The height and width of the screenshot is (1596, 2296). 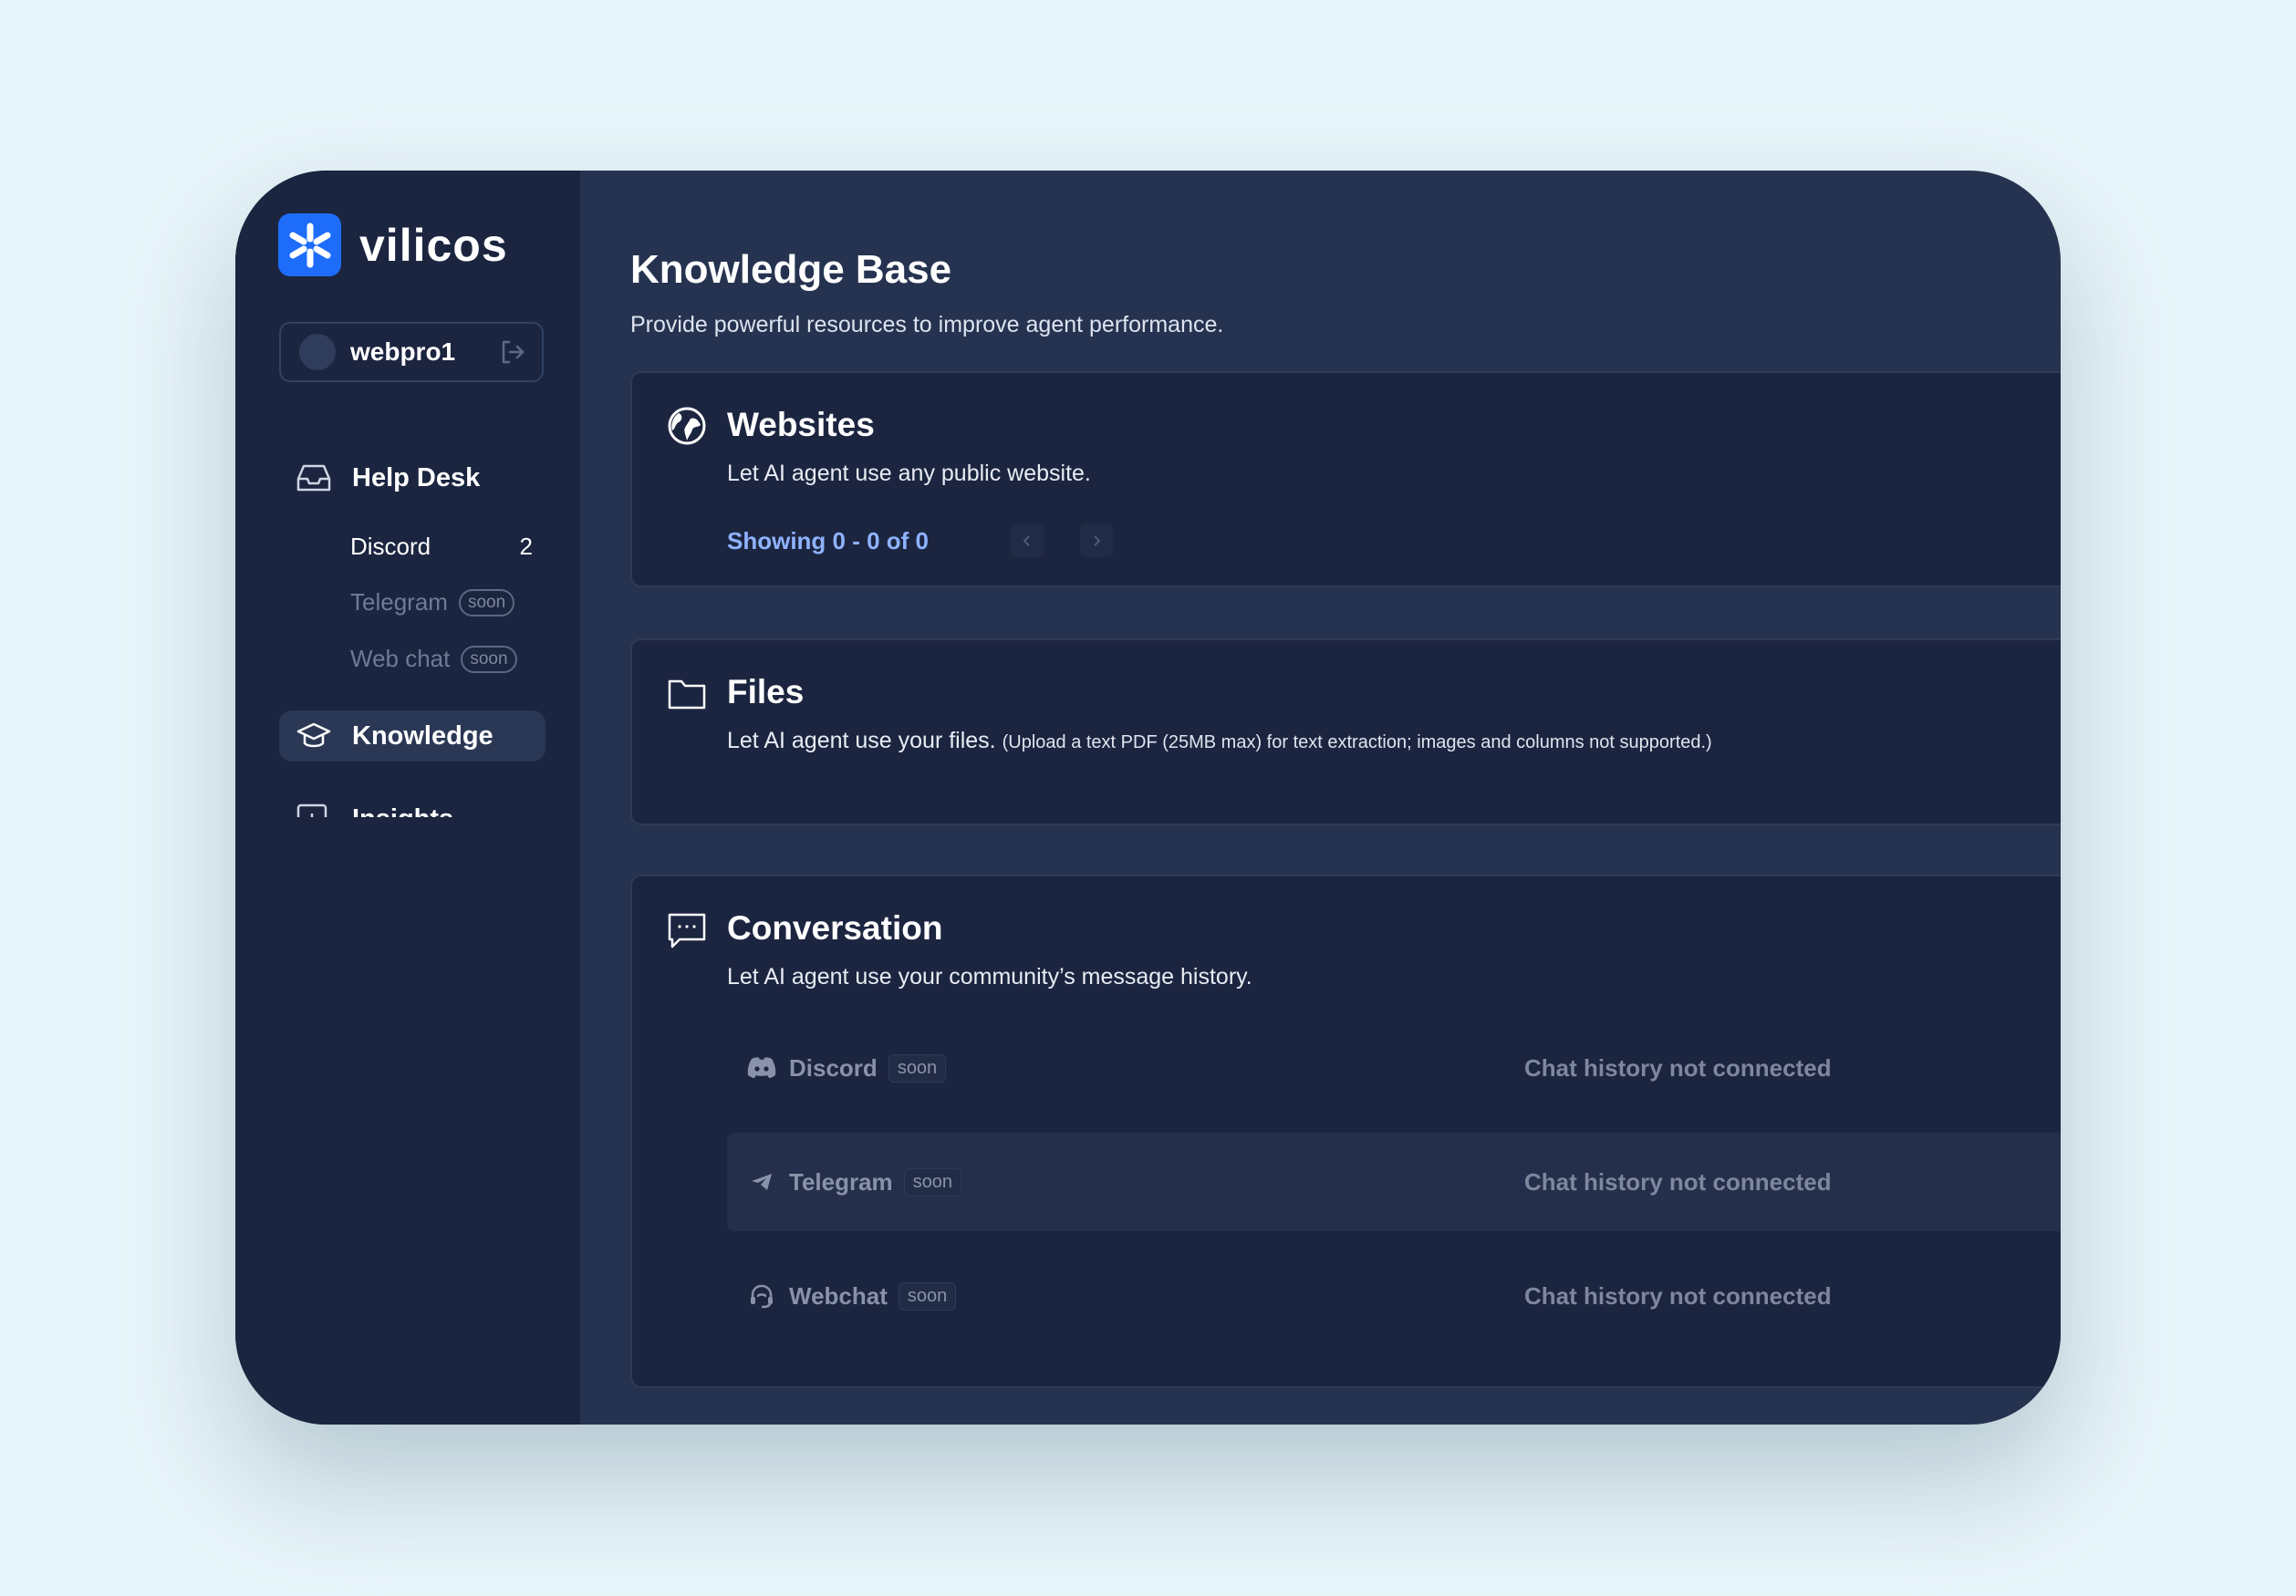 I want to click on conversation-channel-name: Discord, so click(x=834, y=1068).